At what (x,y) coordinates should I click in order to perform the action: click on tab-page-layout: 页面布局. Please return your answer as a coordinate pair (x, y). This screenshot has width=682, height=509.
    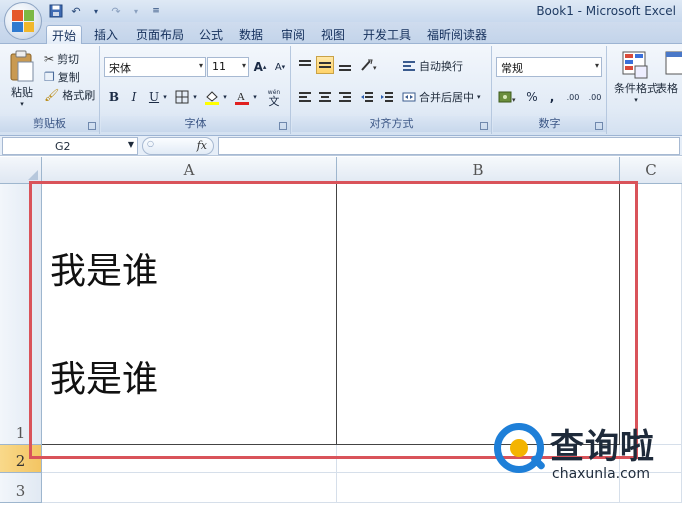
    Looking at the image, I should click on (160, 34).